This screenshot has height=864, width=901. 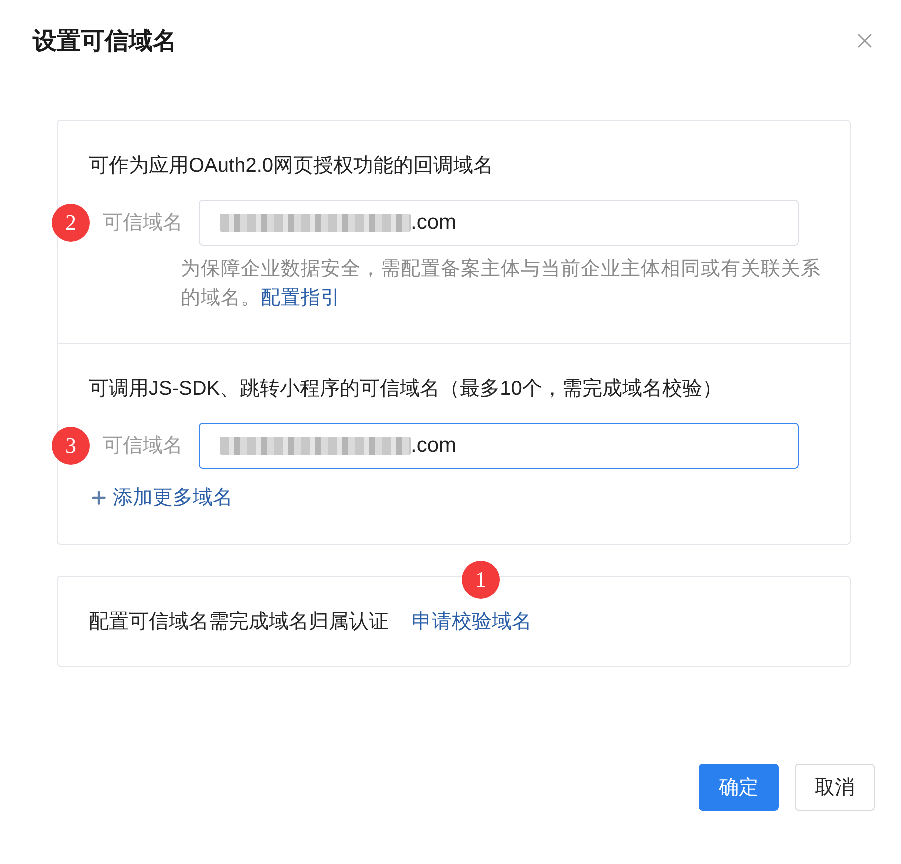 What do you see at coordinates (739, 787) in the screenshot?
I see `confirm-button: 确定` at bounding box center [739, 787].